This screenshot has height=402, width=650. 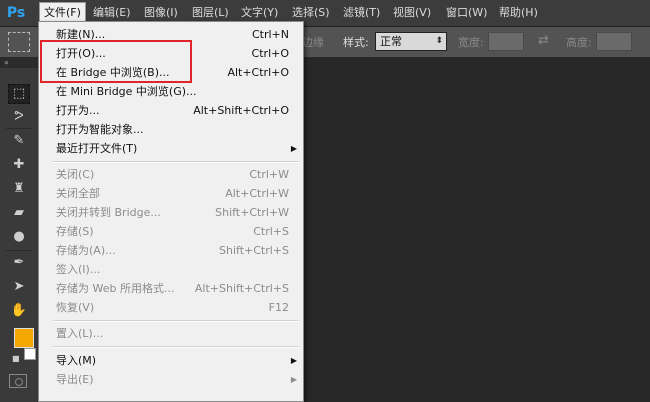 What do you see at coordinates (356, 42) in the screenshot?
I see `style-label: 样式:` at bounding box center [356, 42].